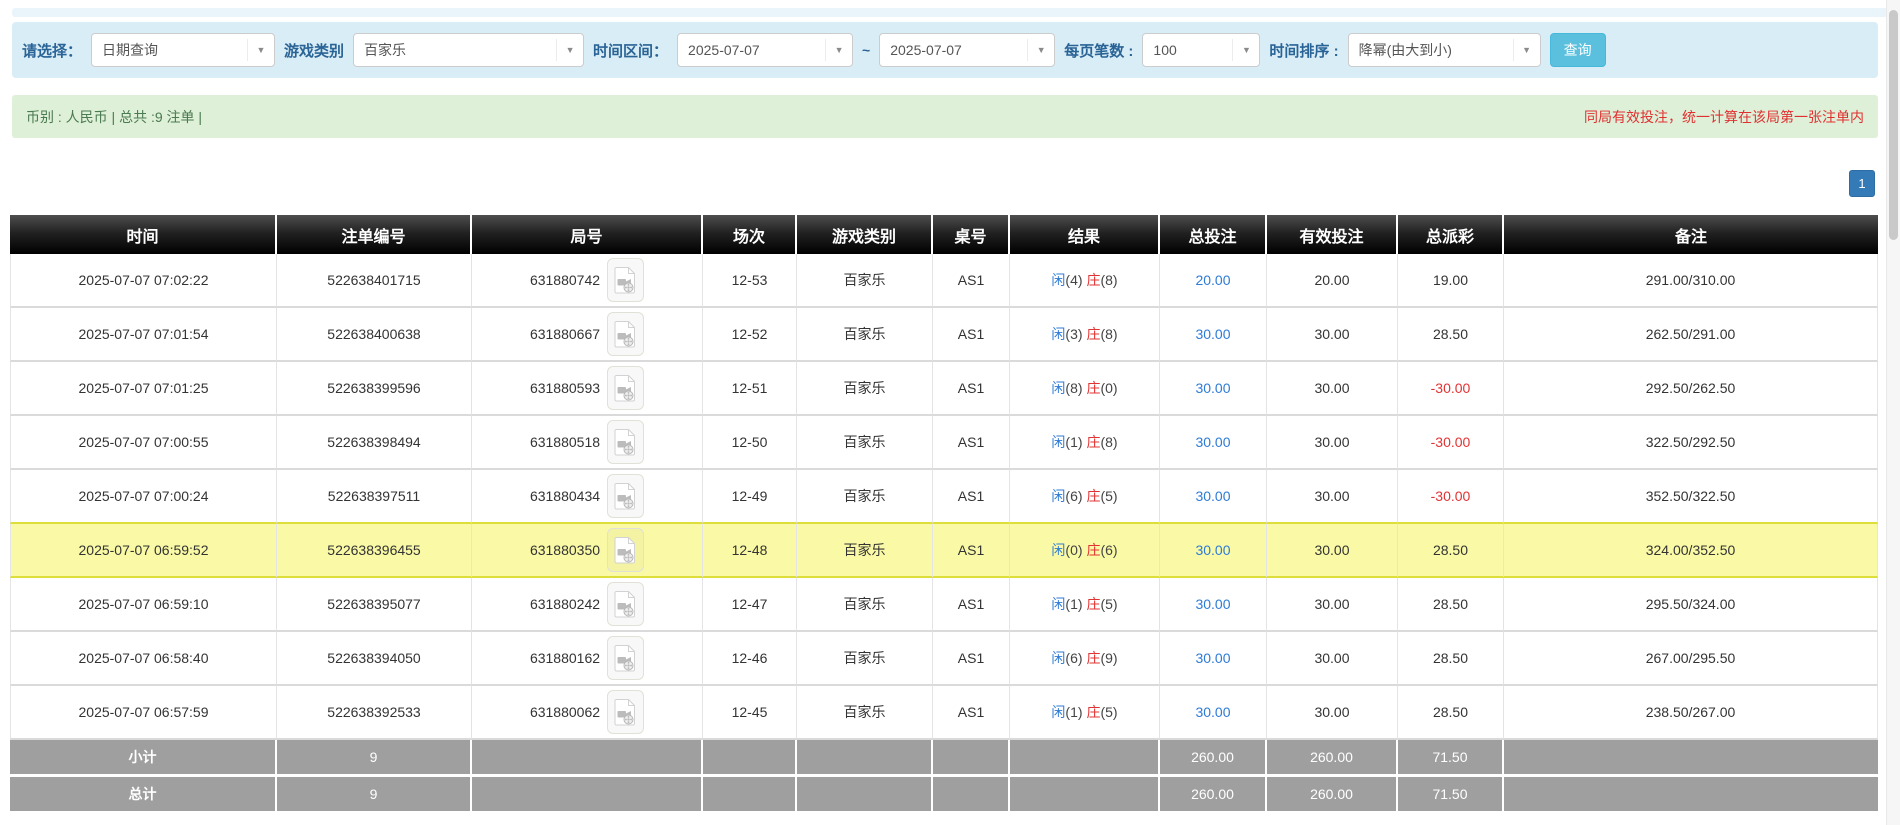 The image size is (1900, 825). I want to click on page-1-button: 1, so click(1862, 183).